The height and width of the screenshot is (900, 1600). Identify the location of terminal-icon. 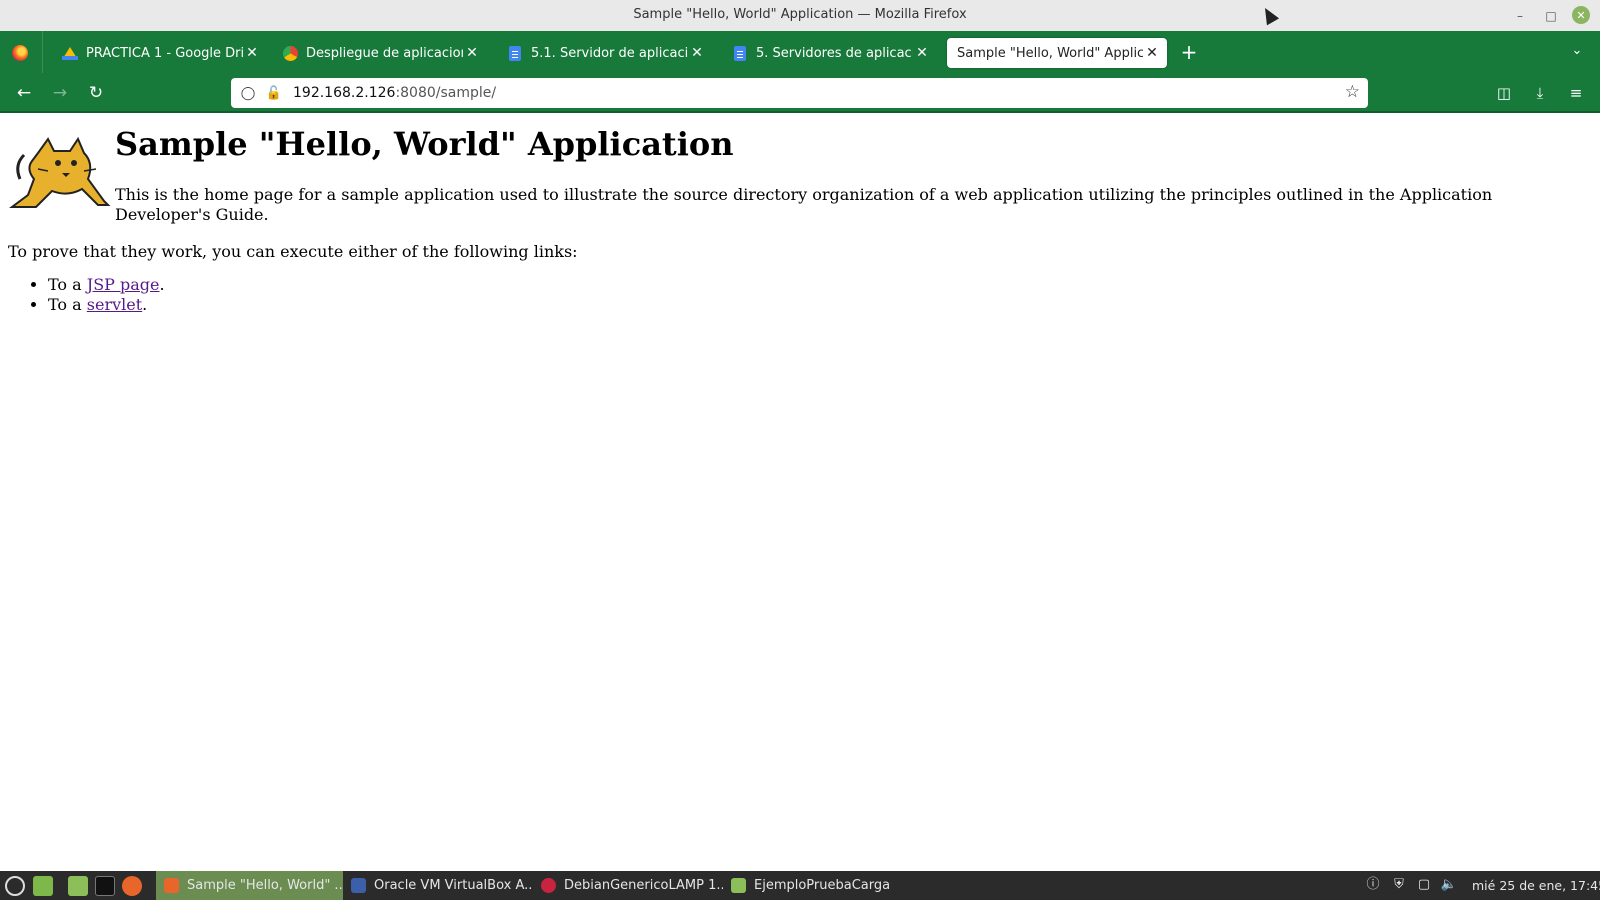
(105, 886).